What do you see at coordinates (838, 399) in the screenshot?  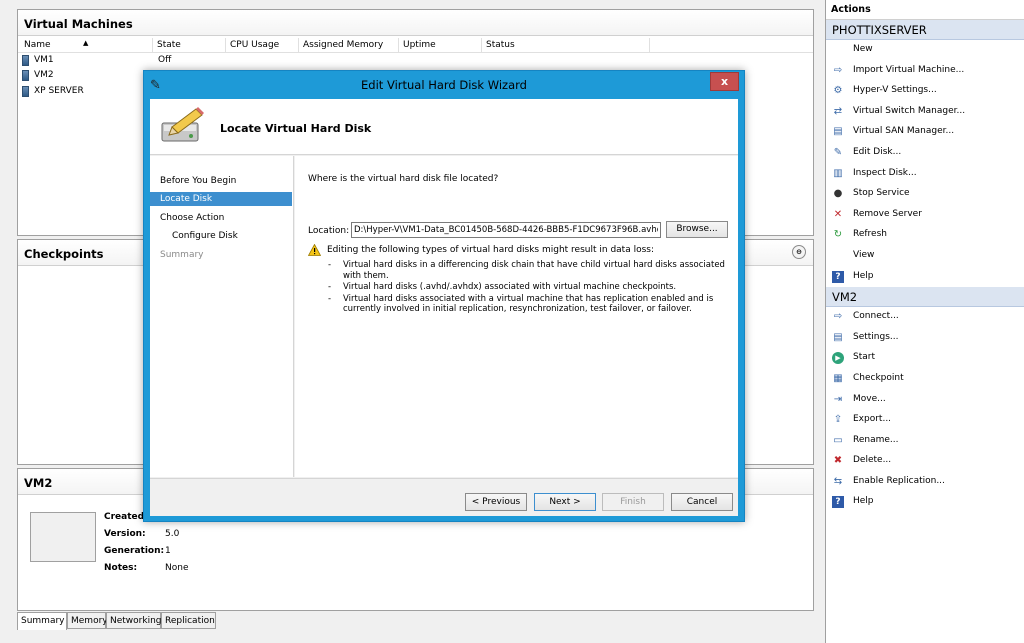 I see `move-icon: ⇥` at bounding box center [838, 399].